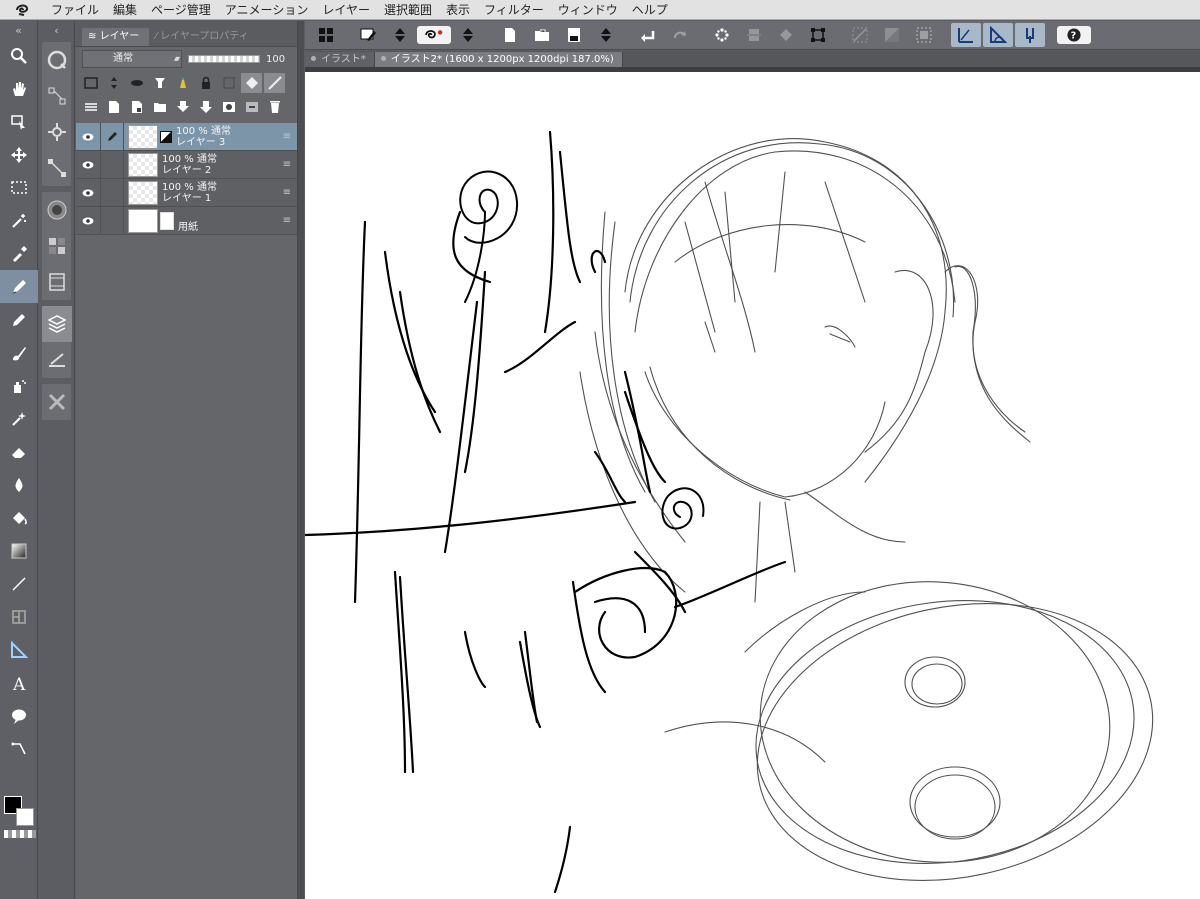 This screenshot has height=899, width=1200. What do you see at coordinates (57, 282) in the screenshot?
I see `timeline-icon` at bounding box center [57, 282].